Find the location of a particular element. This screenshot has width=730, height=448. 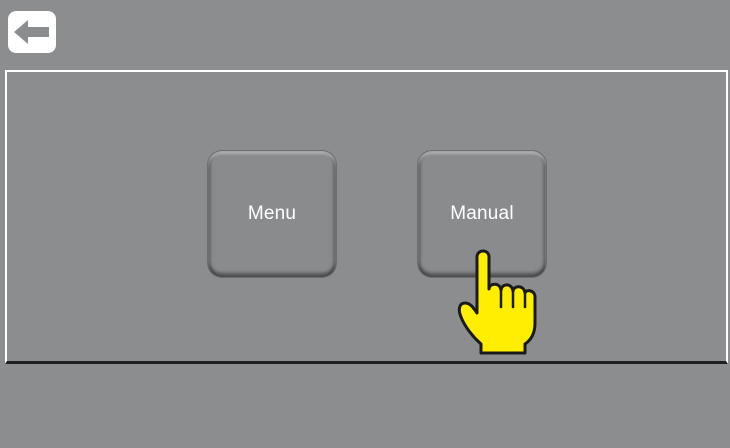

manual-button: Manual is located at coordinates (482, 214).